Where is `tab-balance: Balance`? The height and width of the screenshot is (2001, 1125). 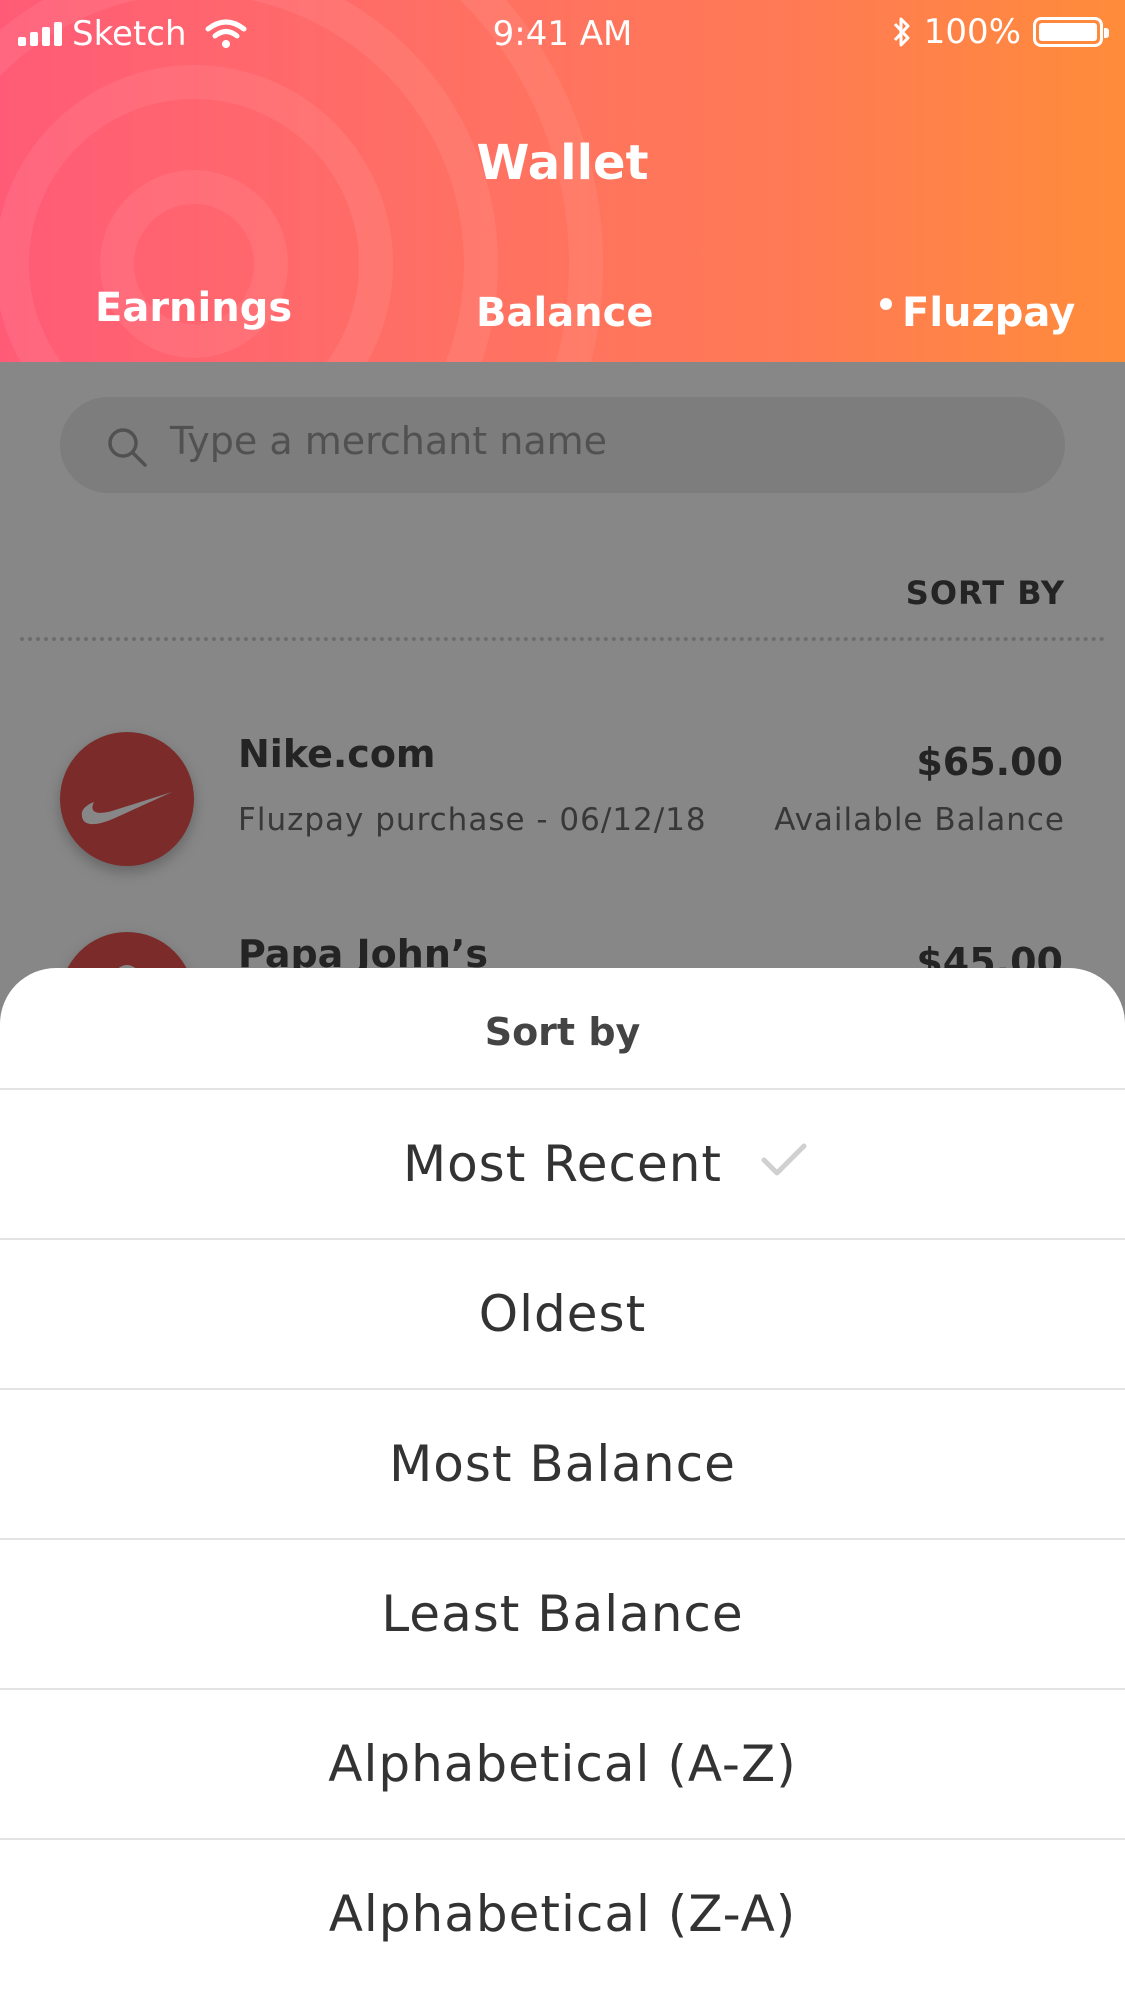
tab-balance: Balance is located at coordinates (565, 313).